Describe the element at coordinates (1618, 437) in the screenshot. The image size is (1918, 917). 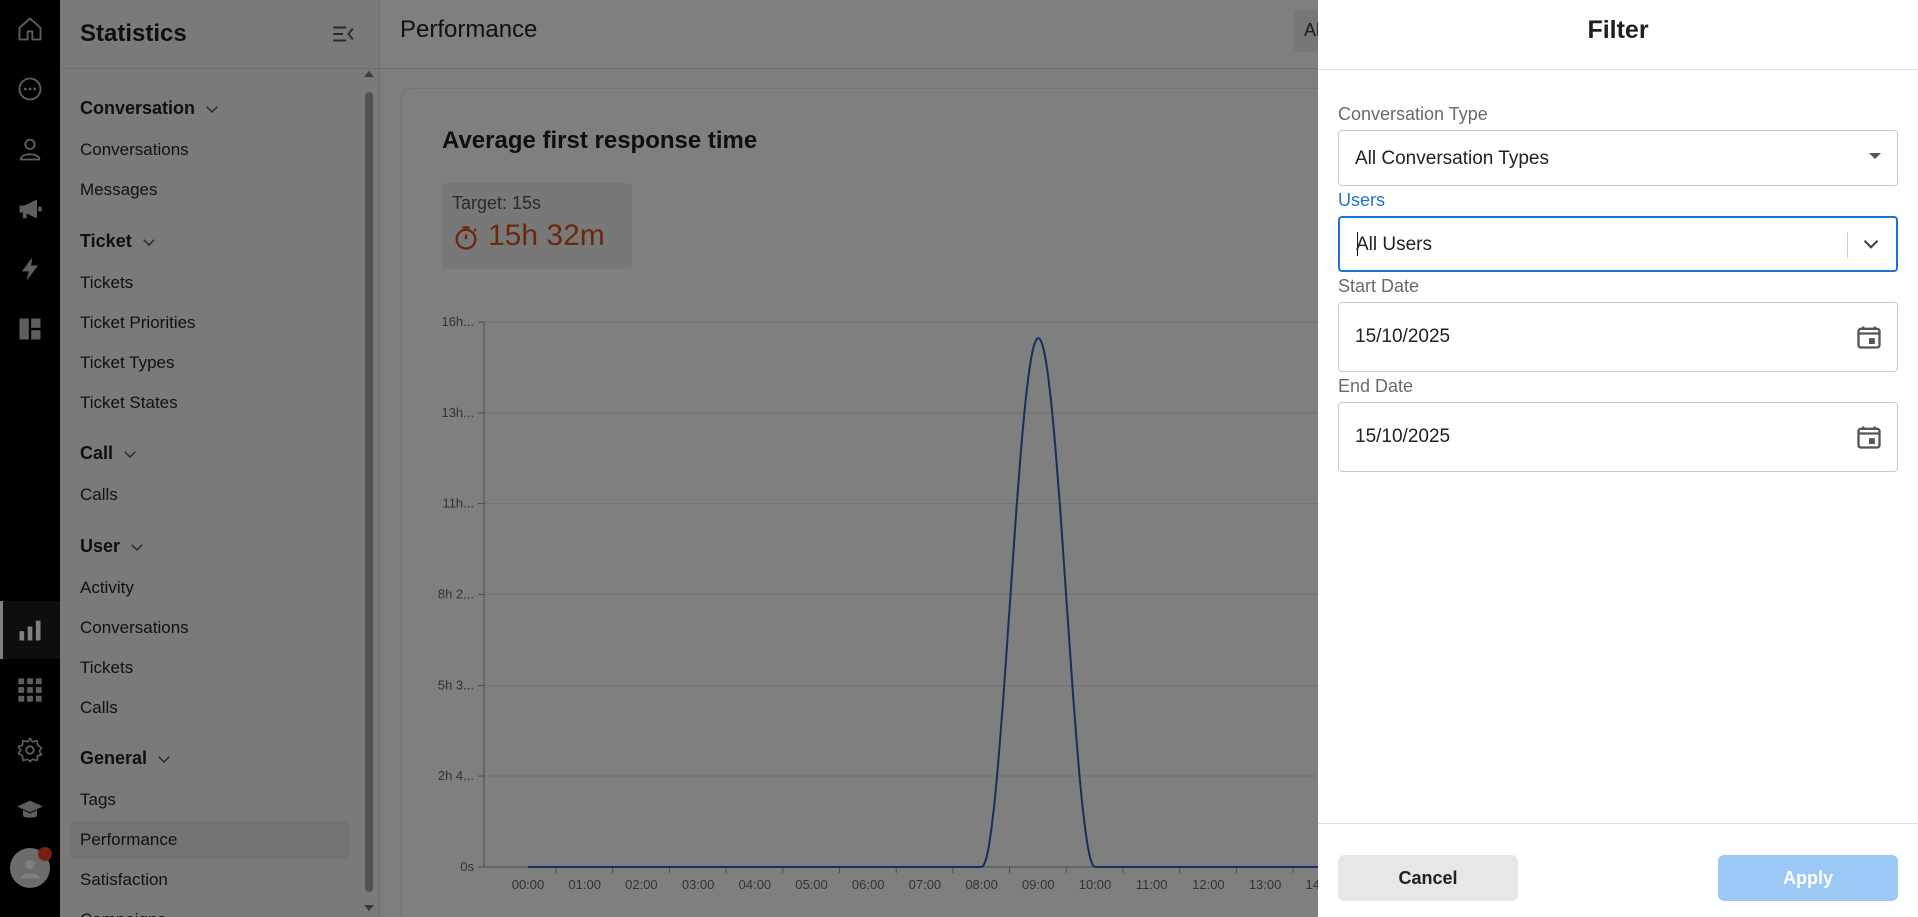
I see `end-date-field: 15/10/2025` at that location.